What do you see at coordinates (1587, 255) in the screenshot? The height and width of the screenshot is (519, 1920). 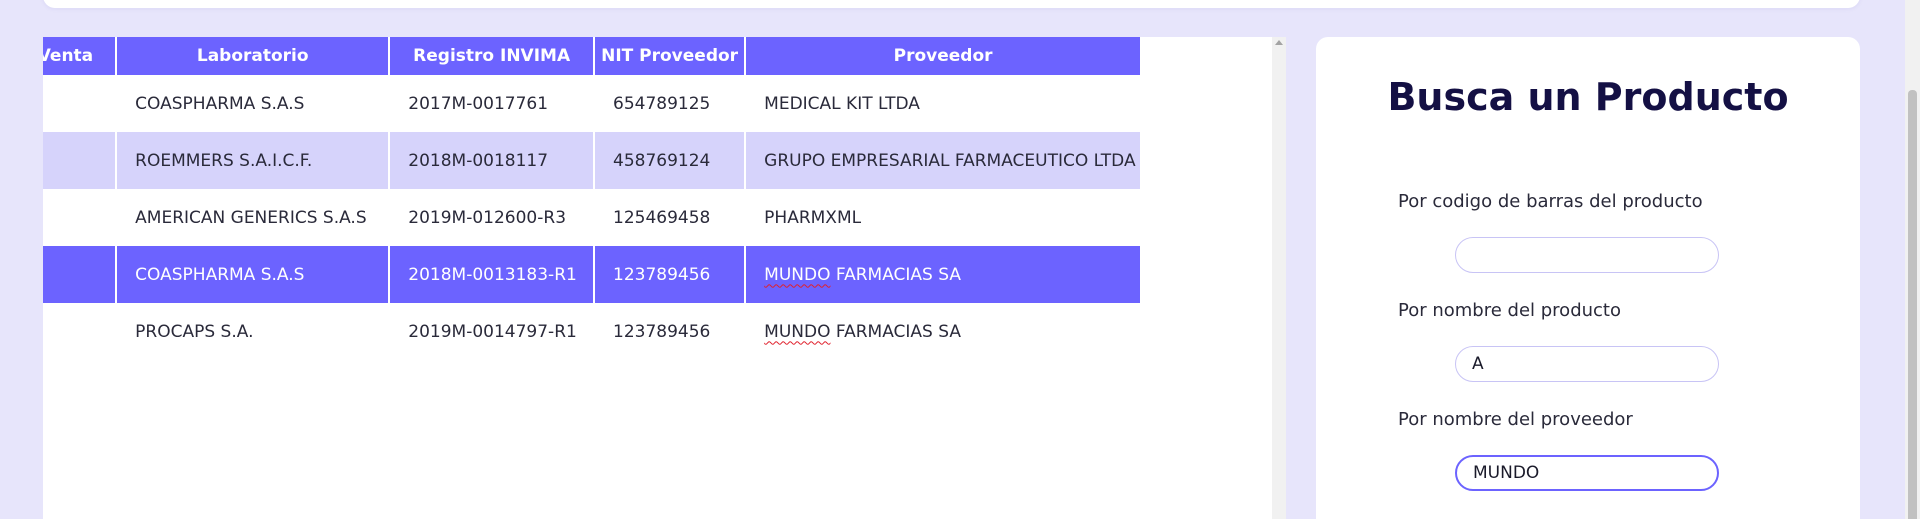 I see `barcode-search-input` at bounding box center [1587, 255].